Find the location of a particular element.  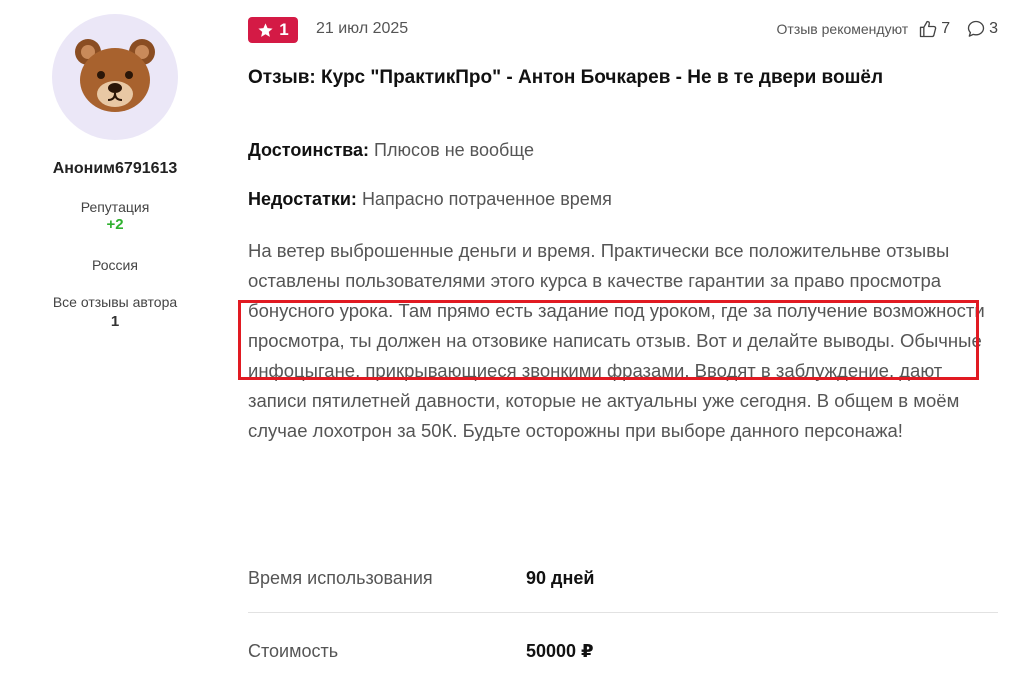

comments-button: 3 is located at coordinates (982, 29).